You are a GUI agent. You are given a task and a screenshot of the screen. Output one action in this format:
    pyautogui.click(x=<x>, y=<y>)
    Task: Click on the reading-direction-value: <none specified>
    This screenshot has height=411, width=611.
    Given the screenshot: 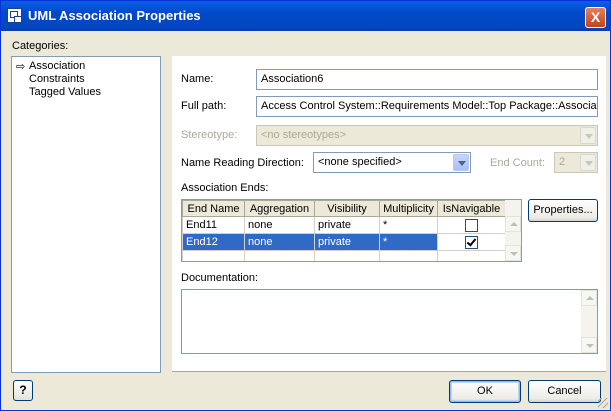 What is the action you would take?
    pyautogui.click(x=360, y=162)
    